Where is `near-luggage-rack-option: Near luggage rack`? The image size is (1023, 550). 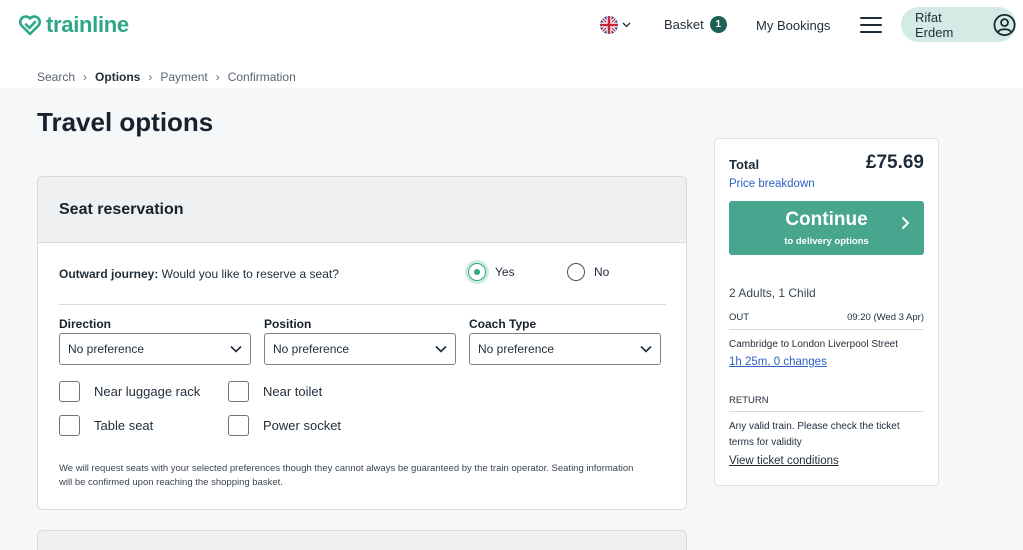
near-luggage-rack-option: Near luggage rack is located at coordinates (129, 391).